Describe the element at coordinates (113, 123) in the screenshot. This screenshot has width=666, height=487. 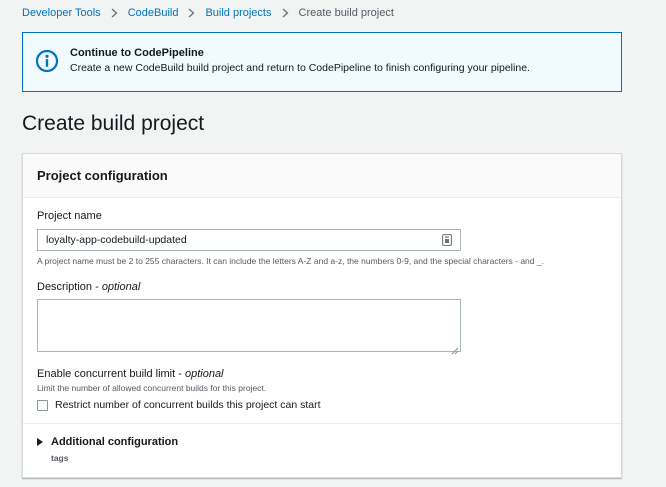
I see `page-title: Create build project` at that location.